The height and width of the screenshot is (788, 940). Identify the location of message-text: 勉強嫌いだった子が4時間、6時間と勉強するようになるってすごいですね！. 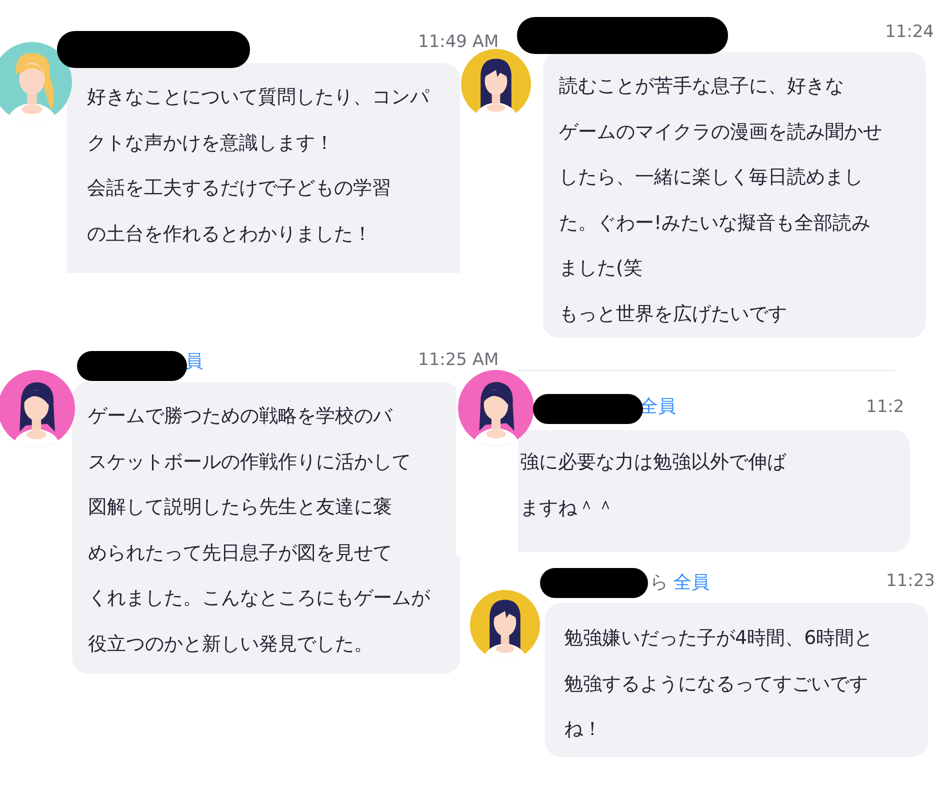
(719, 684).